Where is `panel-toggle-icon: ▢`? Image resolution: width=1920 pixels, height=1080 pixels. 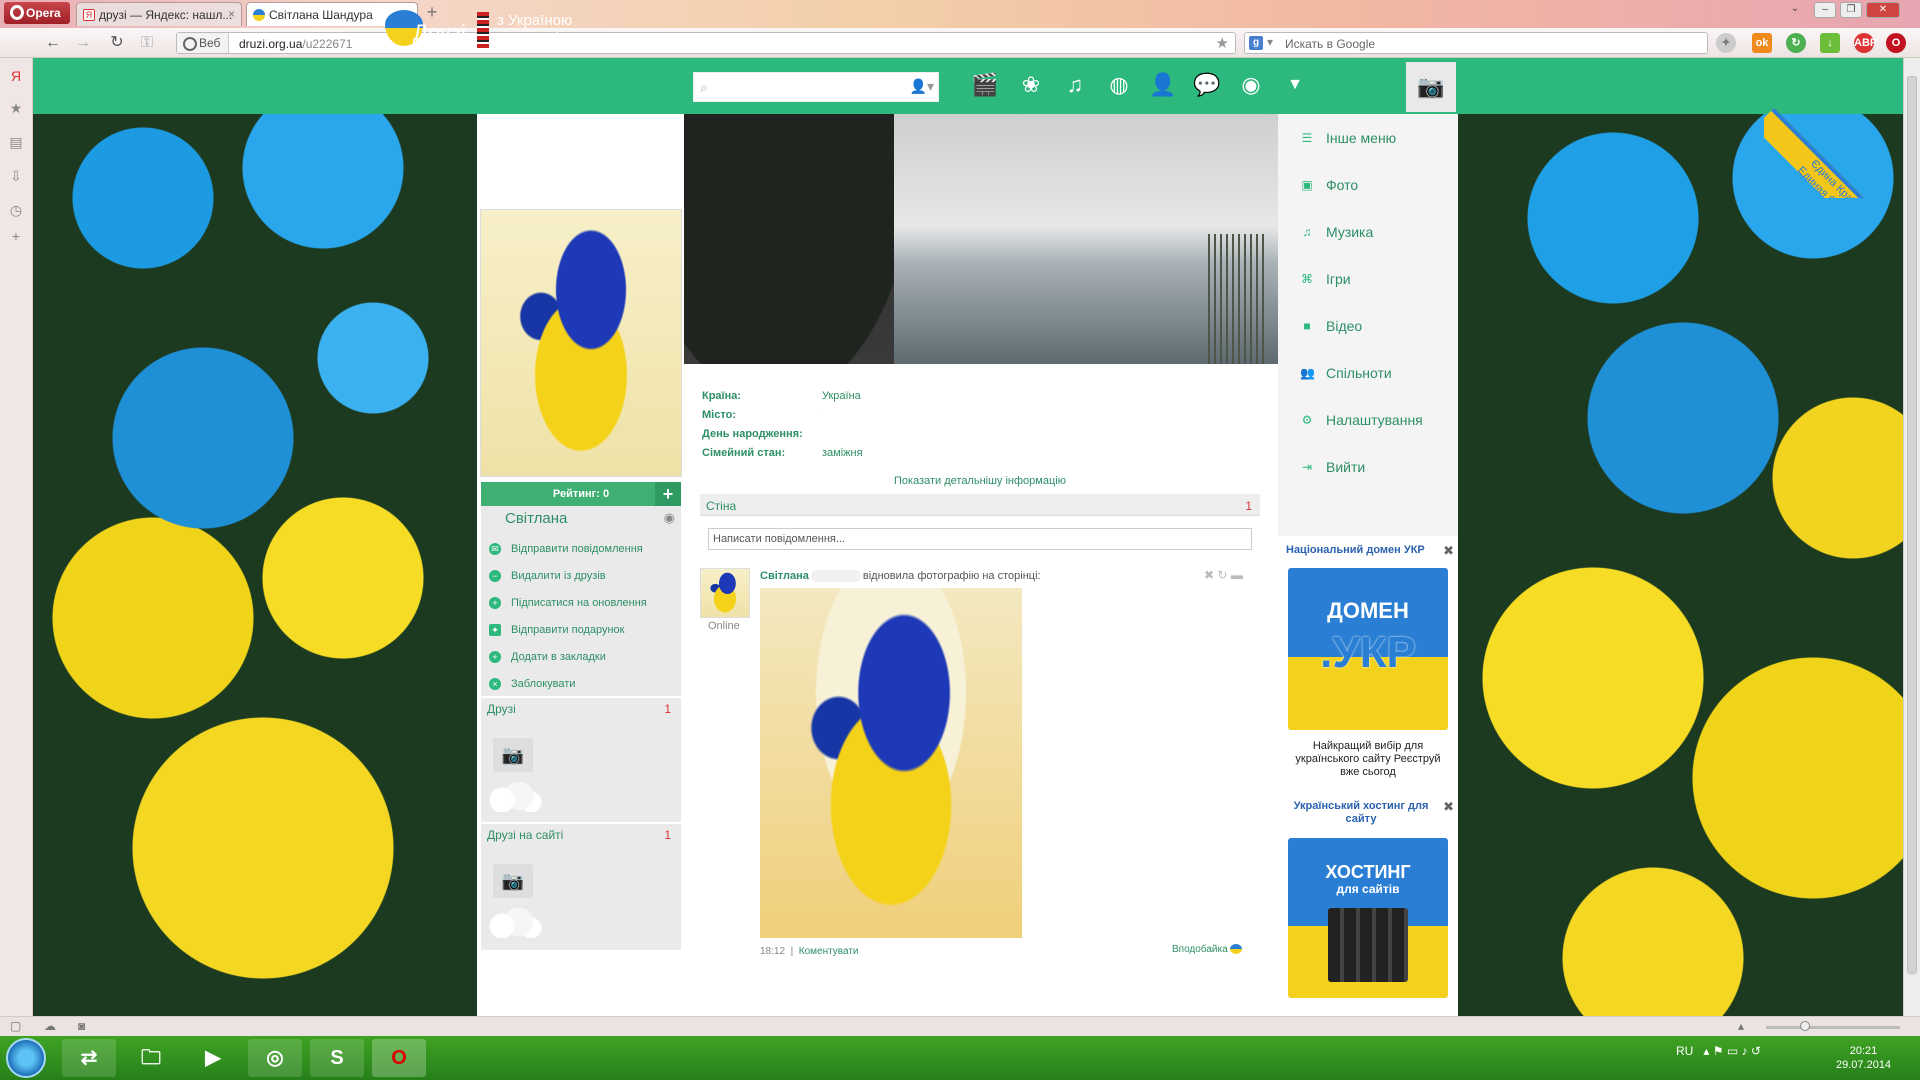 panel-toggle-icon: ▢ is located at coordinates (15, 1026).